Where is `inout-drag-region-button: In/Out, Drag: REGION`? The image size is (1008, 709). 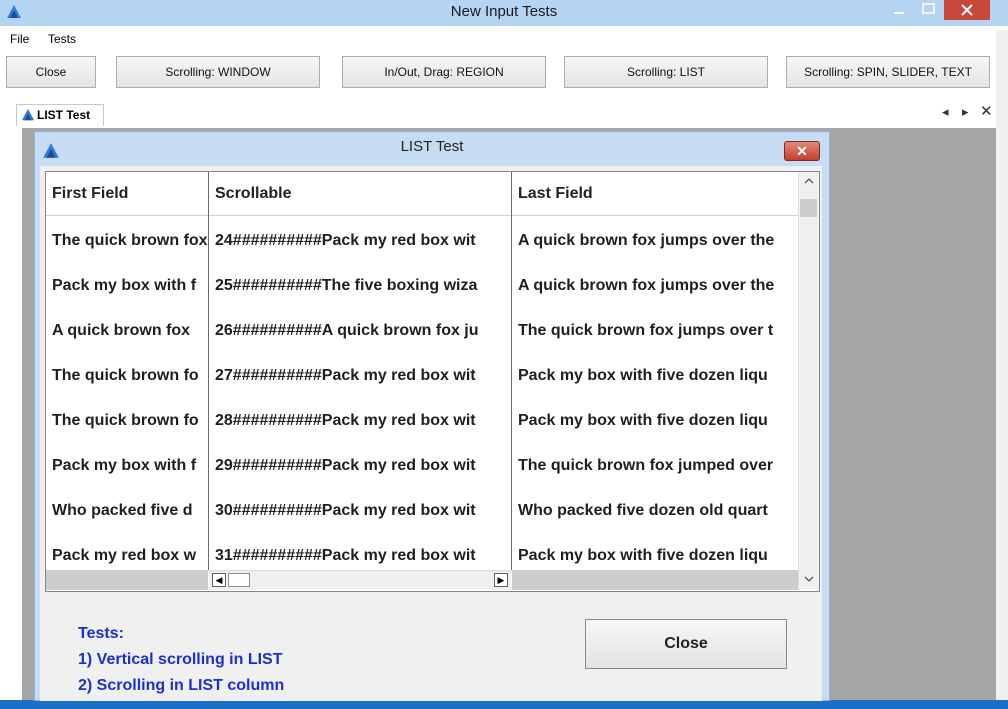 inout-drag-region-button: In/Out, Drag: REGION is located at coordinates (444, 72).